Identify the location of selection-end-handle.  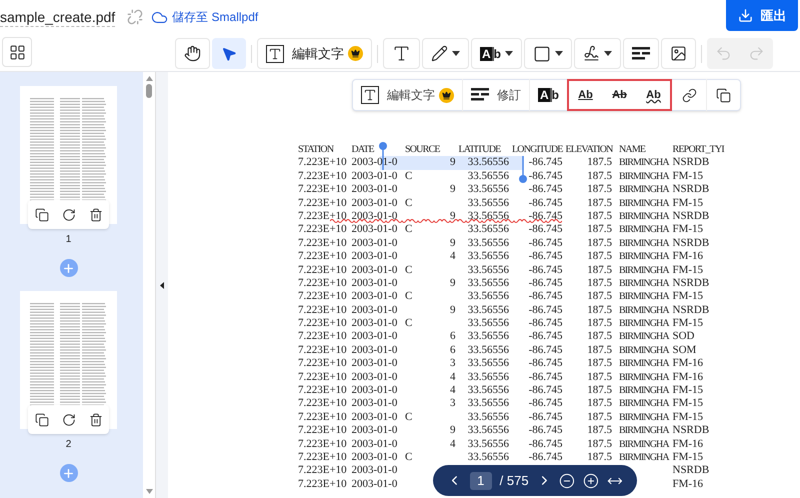
(523, 170).